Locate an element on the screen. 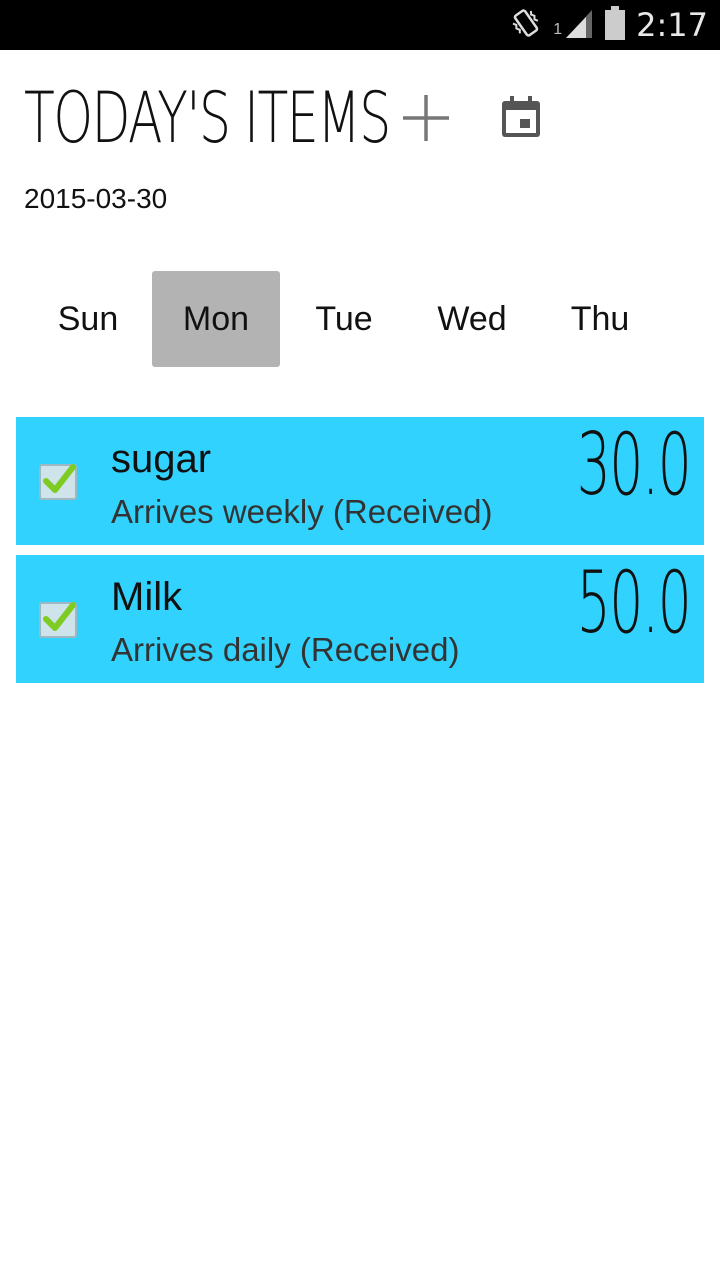  day-tab-wed: Wed is located at coordinates (472, 319).